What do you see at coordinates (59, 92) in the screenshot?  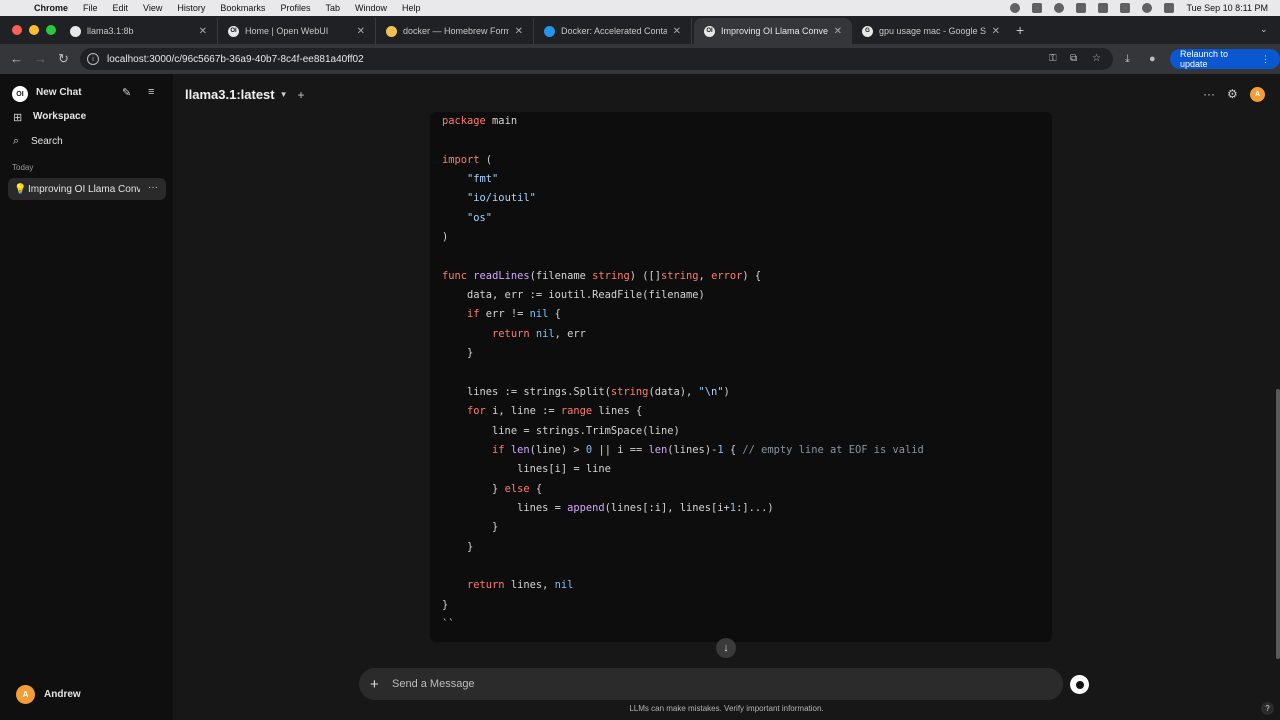 I see `new-chat-button: New Chat` at bounding box center [59, 92].